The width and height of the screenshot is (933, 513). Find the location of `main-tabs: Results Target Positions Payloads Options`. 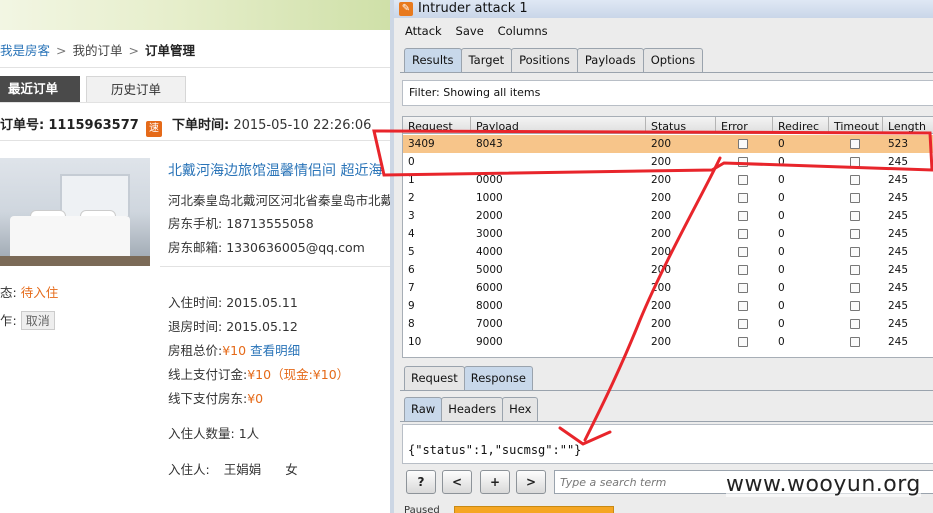

main-tabs: Results Target Positions Payloads Options is located at coordinates (554, 60).